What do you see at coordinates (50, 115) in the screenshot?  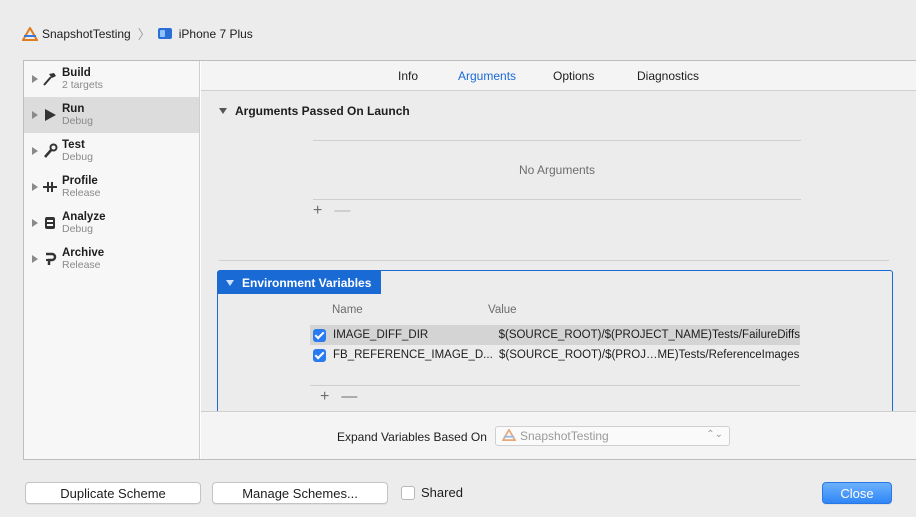 I see `play-icon` at bounding box center [50, 115].